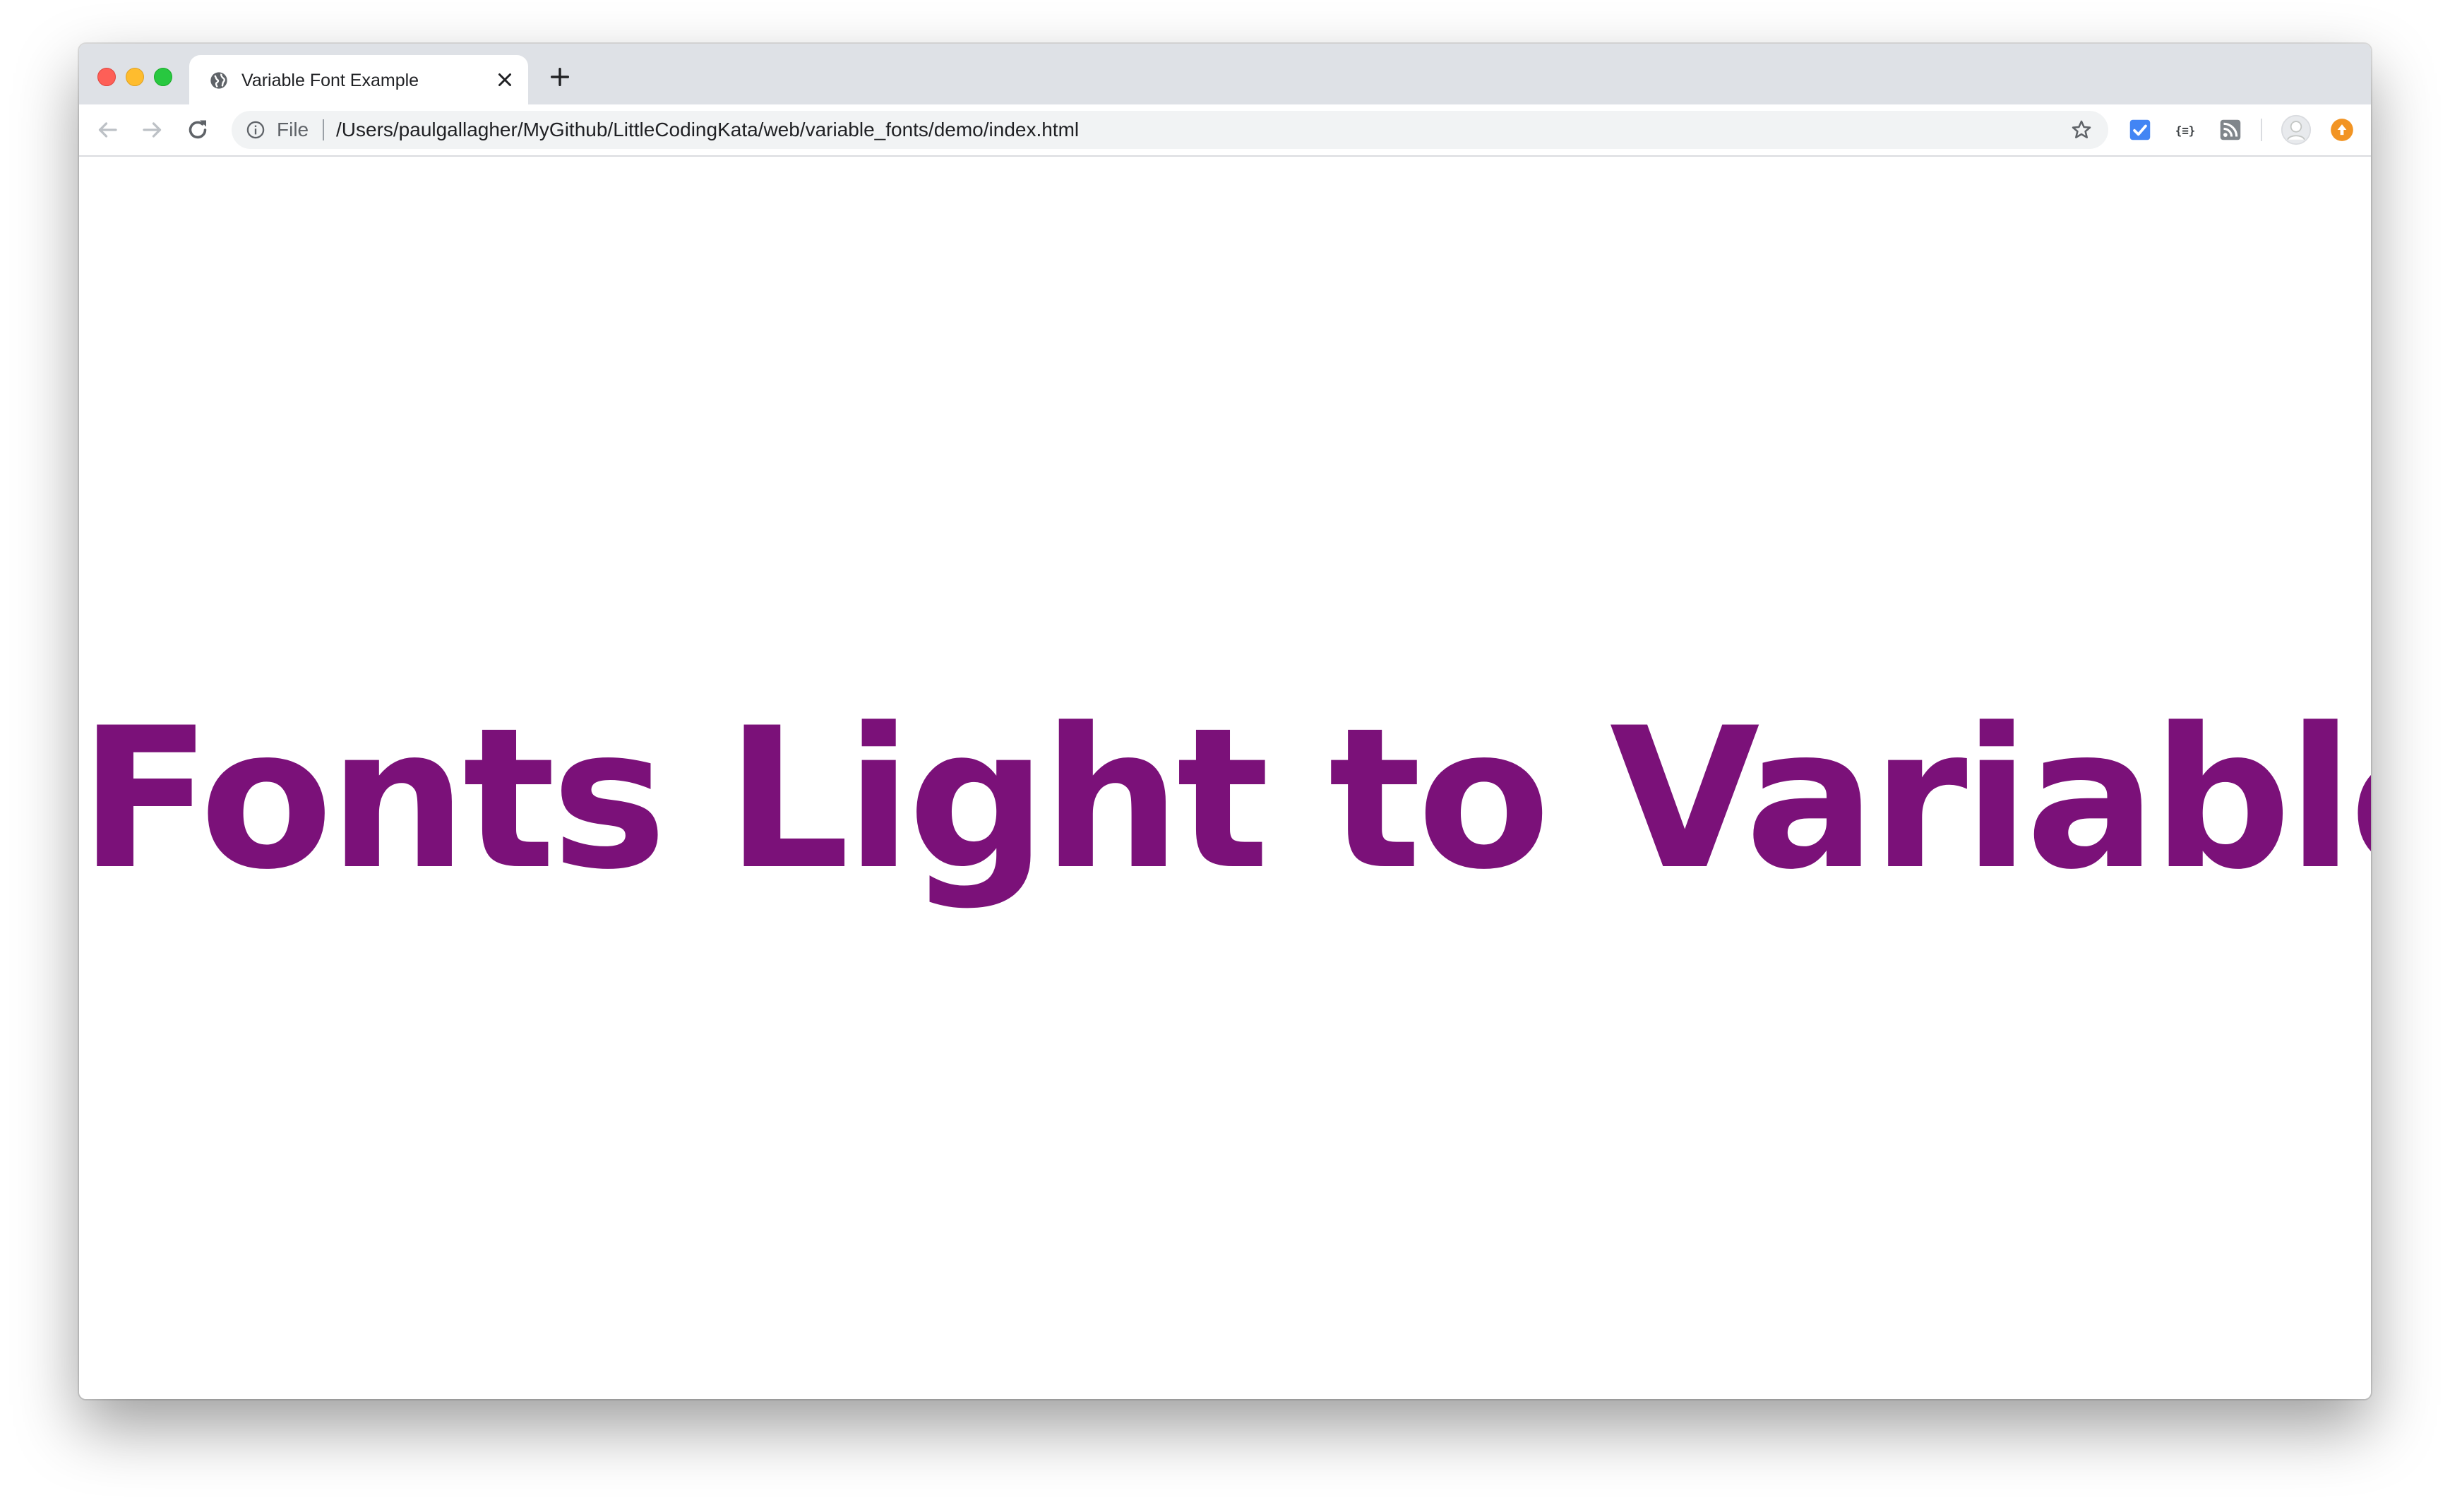  I want to click on rss-feed-icon, so click(2230, 130).